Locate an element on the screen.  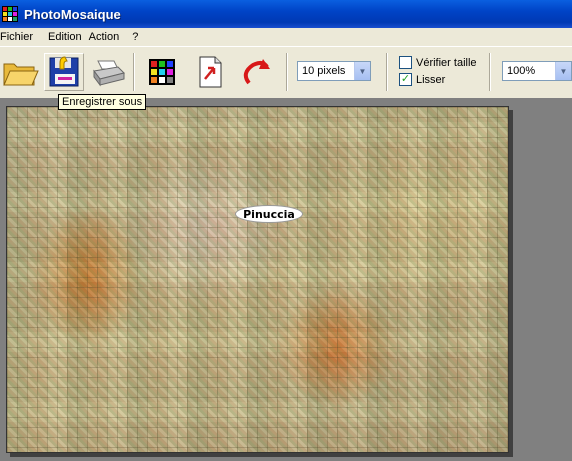
title-bar: PhotoMosaique is located at coordinates (286, 14).